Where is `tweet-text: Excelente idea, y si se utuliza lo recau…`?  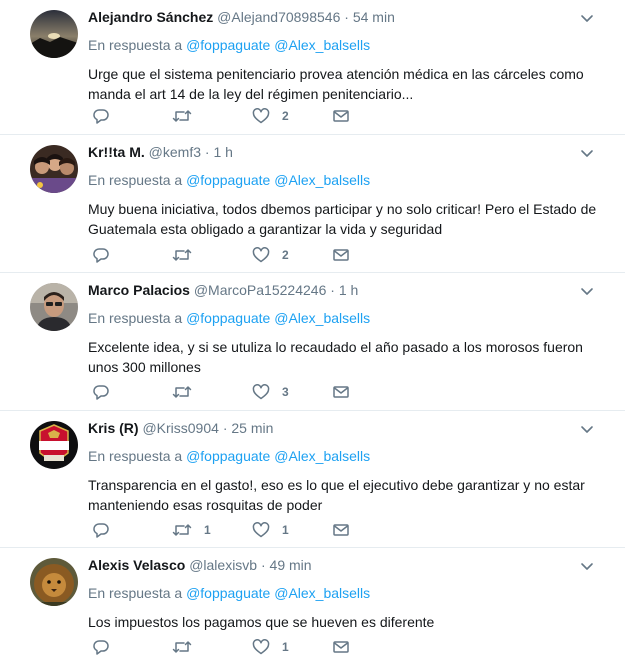 tweet-text: Excelente idea, y si se utuliza lo recau… is located at coordinates (335, 357).